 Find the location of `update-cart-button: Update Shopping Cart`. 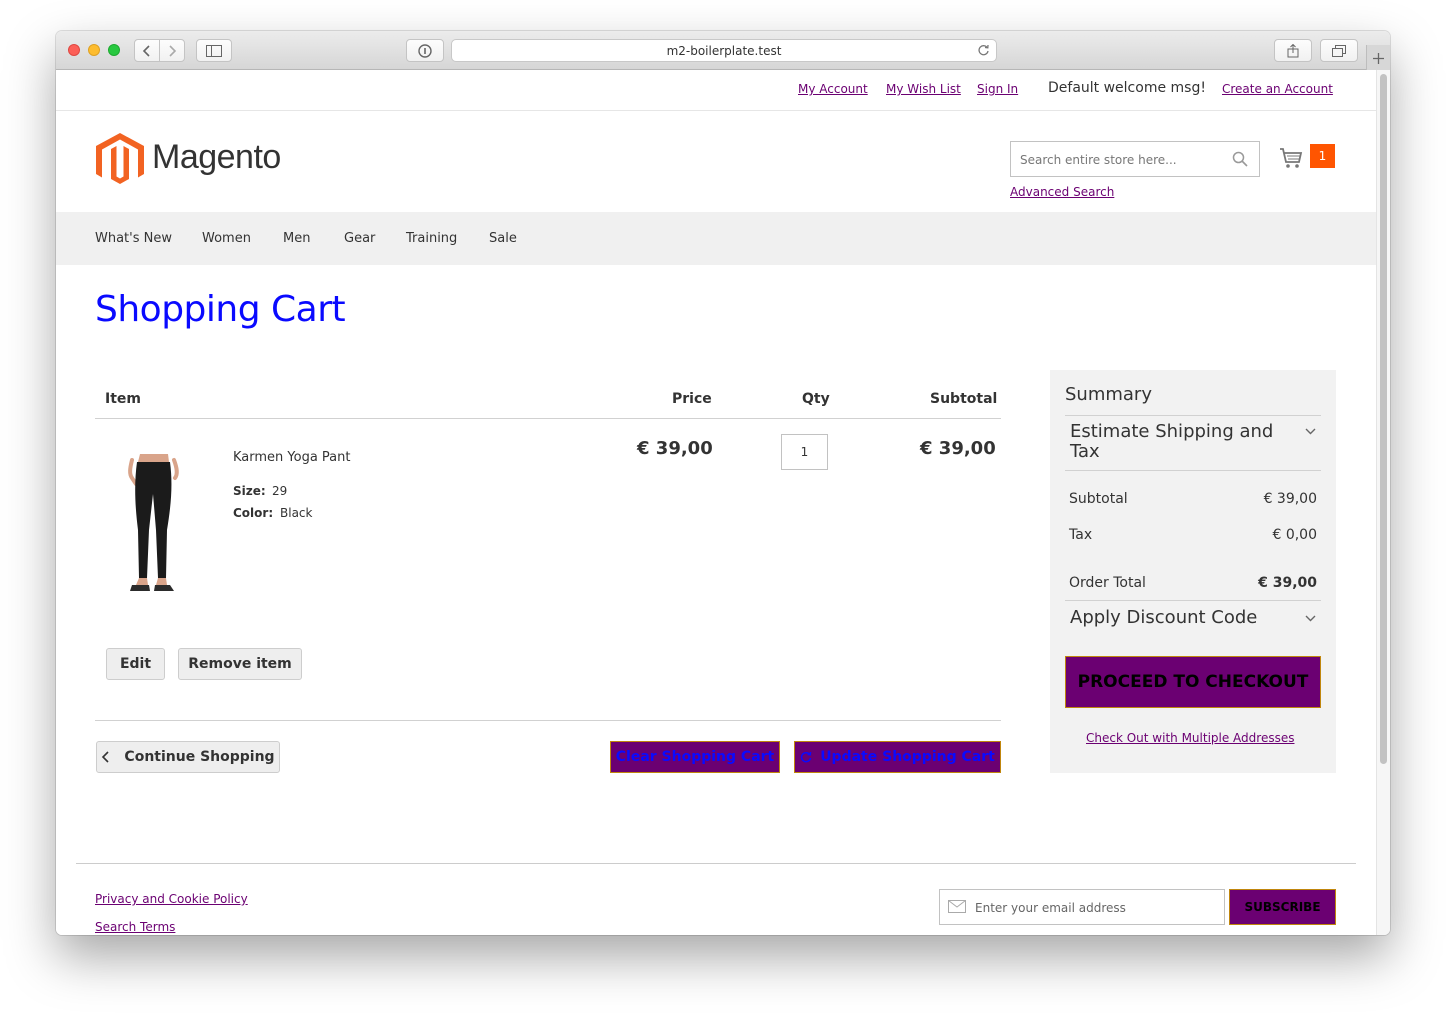

update-cart-button: Update Shopping Cart is located at coordinates (897, 757).